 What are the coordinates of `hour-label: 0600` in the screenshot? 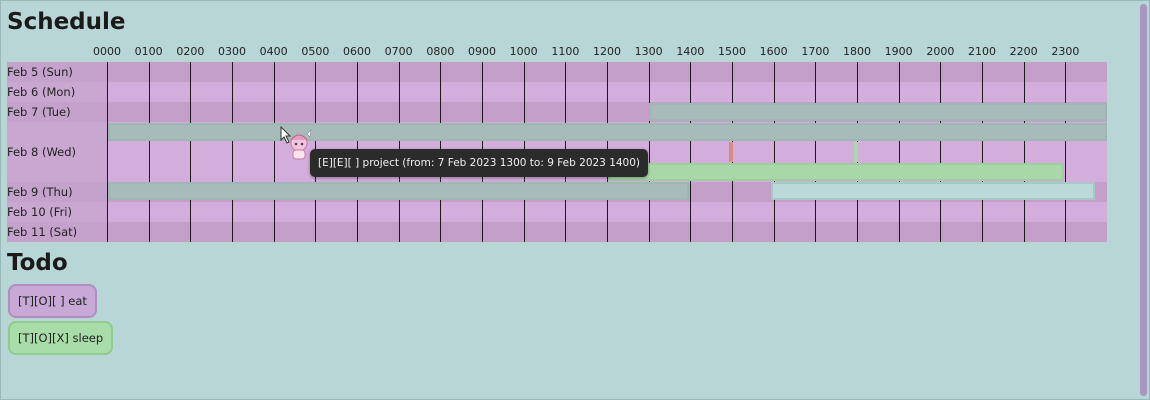 It's located at (357, 51).